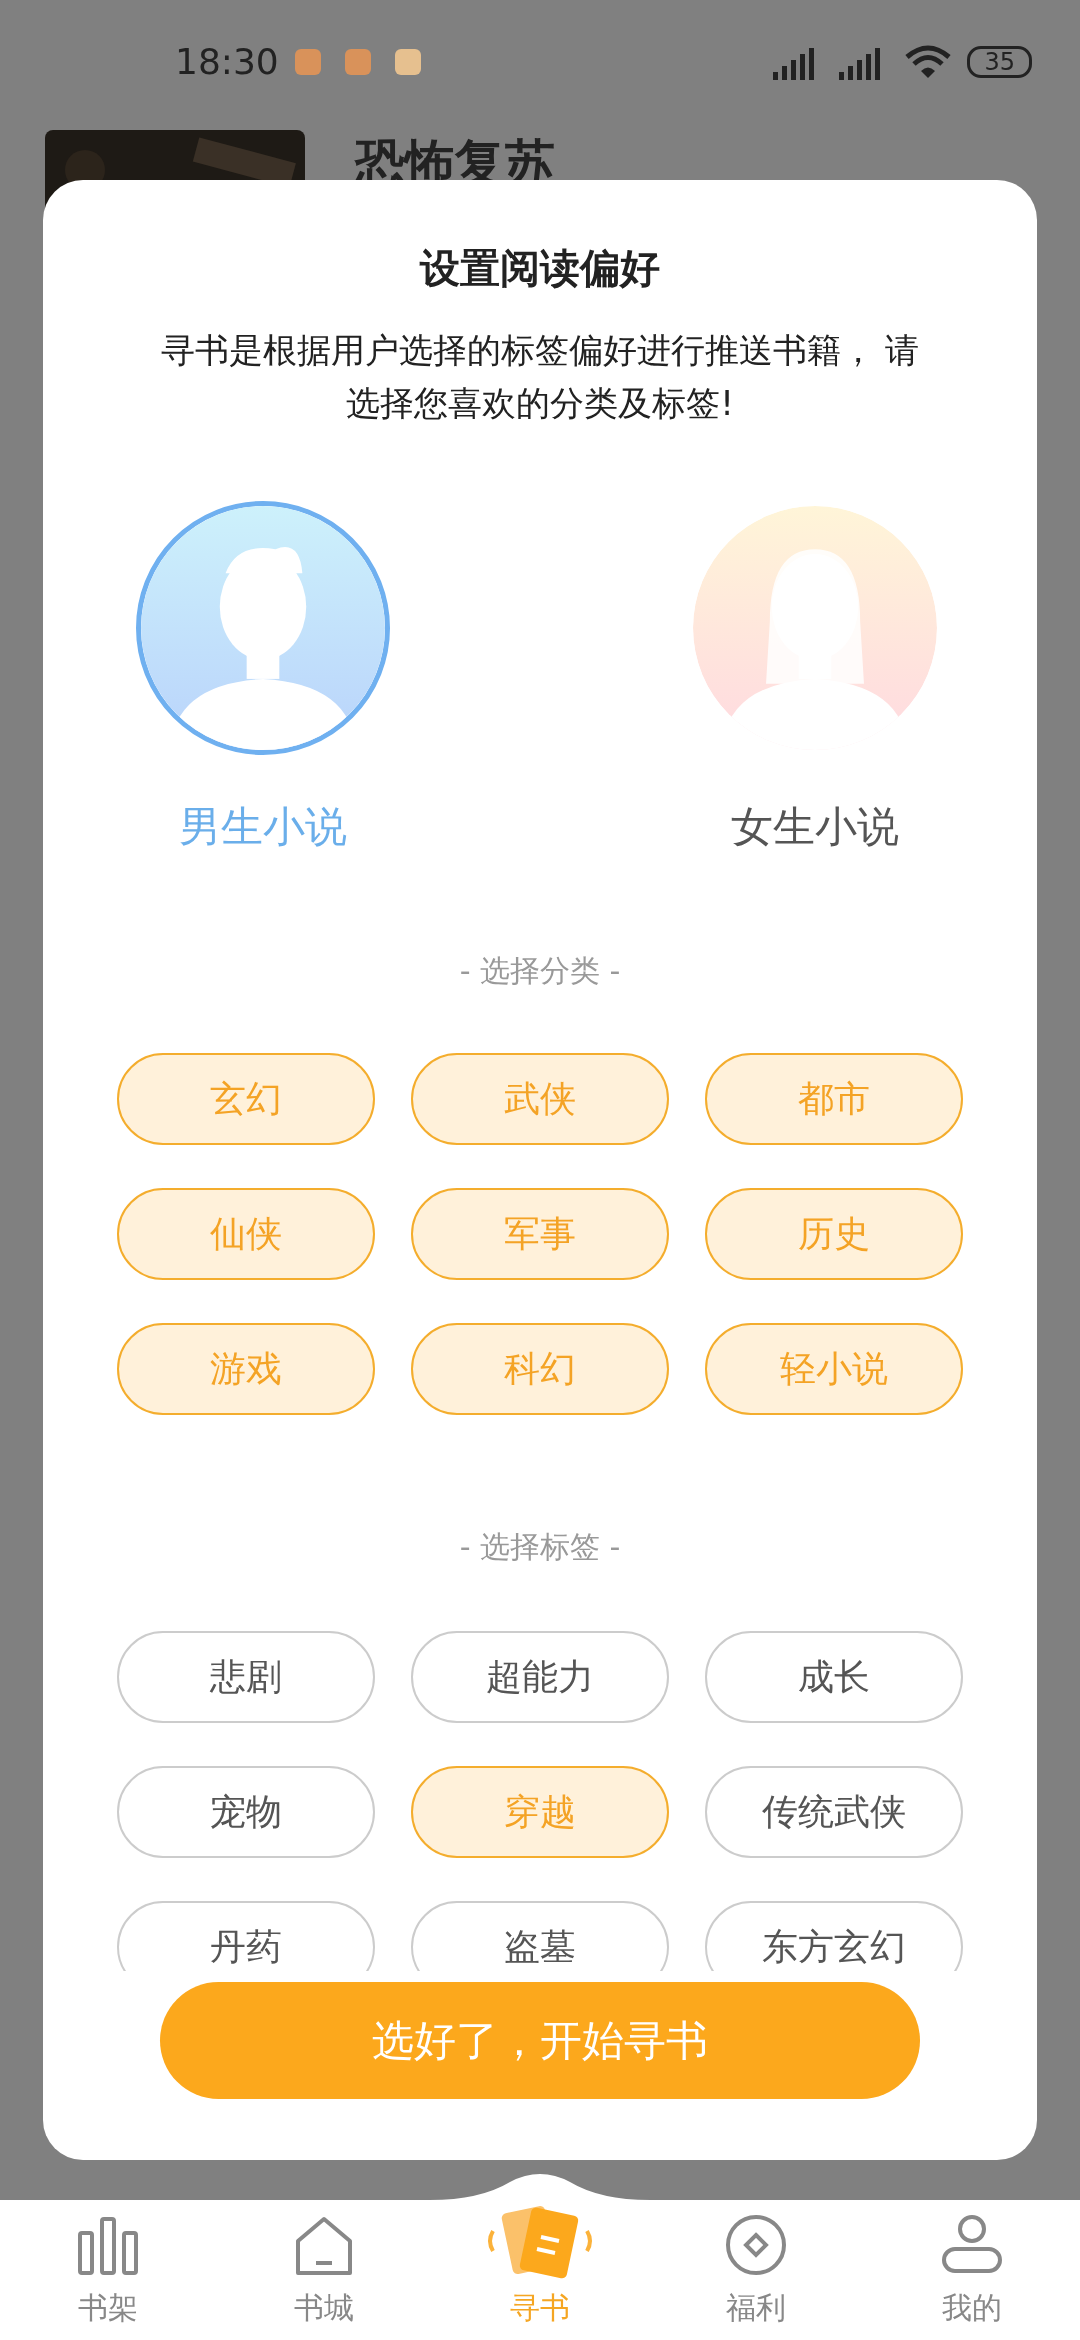 This screenshot has width=1080, height=2340. Describe the element at coordinates (246, 1677) in the screenshot. I see `tag-chip: 悲剧` at that location.